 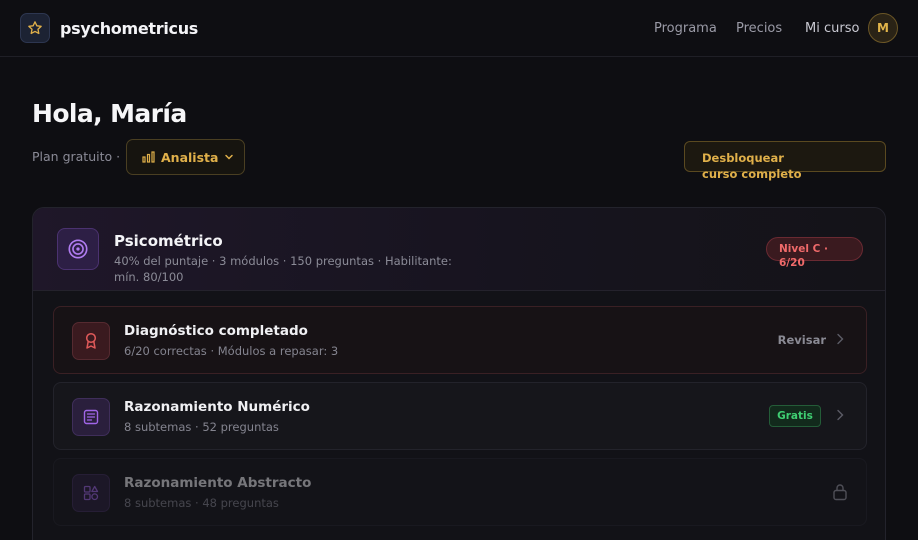 I want to click on brand-name: psychometricus, so click(x=129, y=28).